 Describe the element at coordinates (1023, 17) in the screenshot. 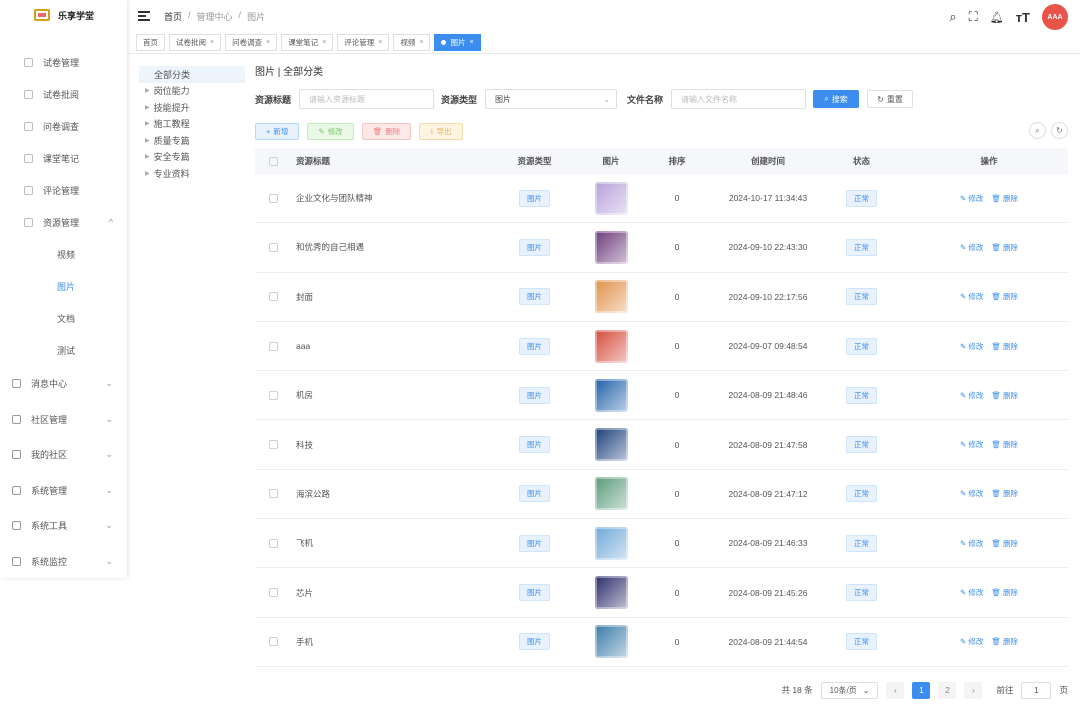

I see `font-size-icon: тT` at that location.